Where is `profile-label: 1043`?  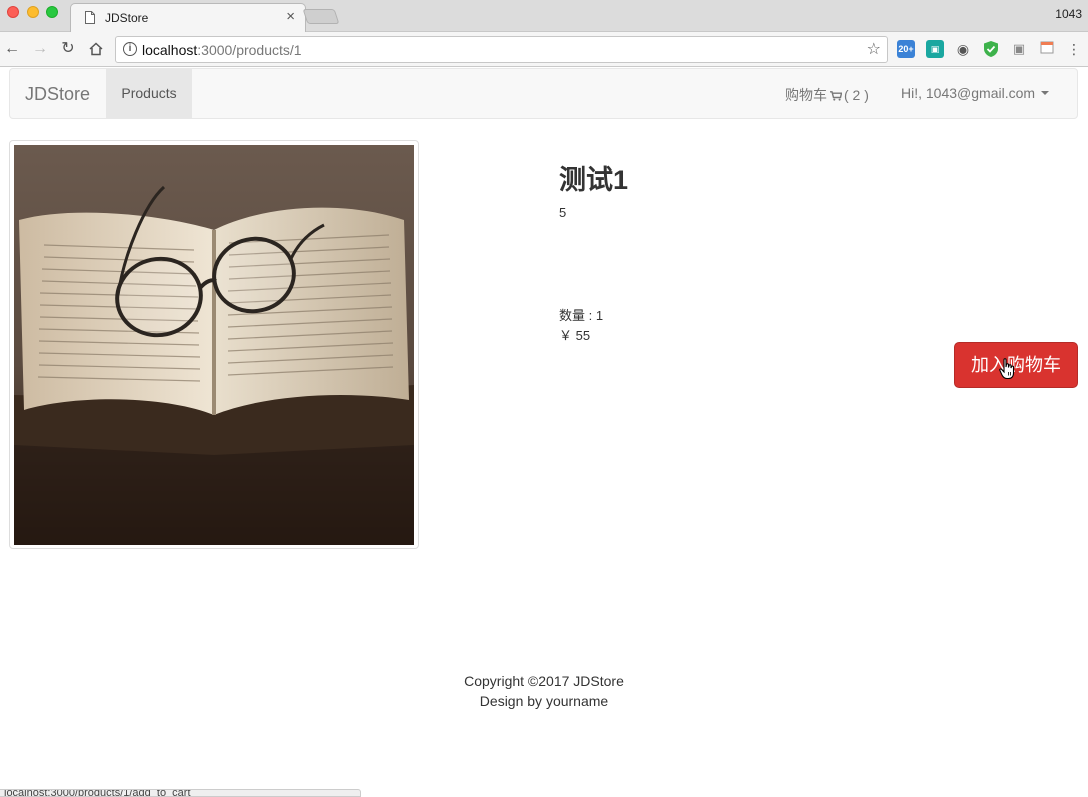 profile-label: 1043 is located at coordinates (1068, 14).